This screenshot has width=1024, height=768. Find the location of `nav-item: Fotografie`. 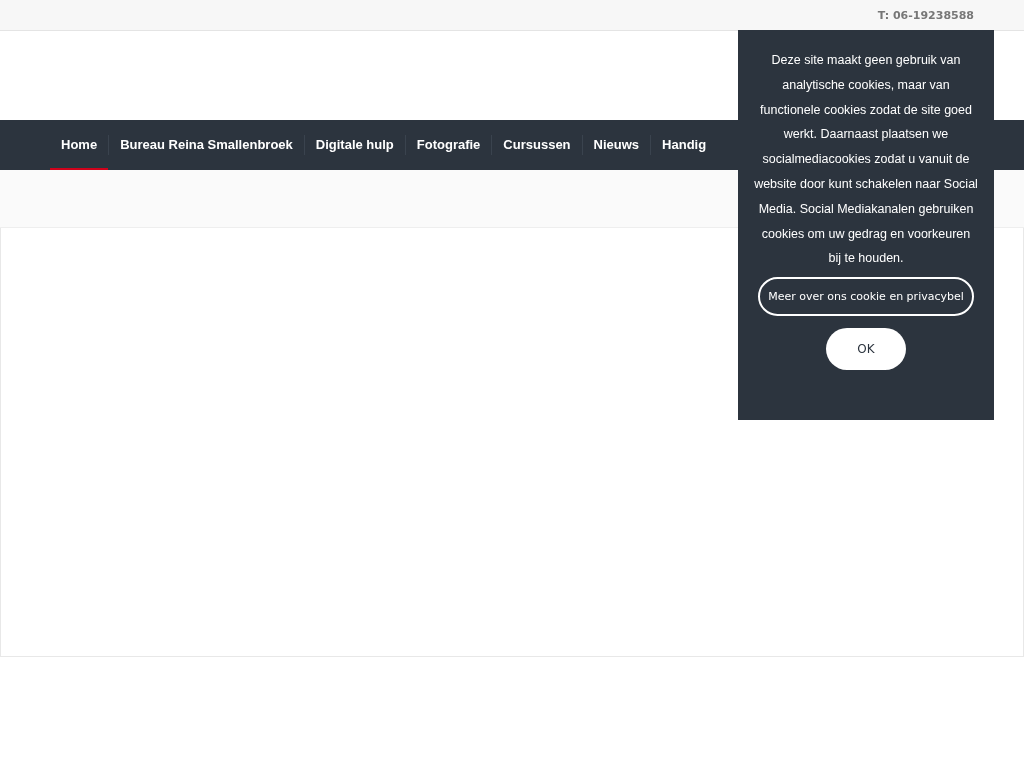

nav-item: Fotografie is located at coordinates (448, 145).